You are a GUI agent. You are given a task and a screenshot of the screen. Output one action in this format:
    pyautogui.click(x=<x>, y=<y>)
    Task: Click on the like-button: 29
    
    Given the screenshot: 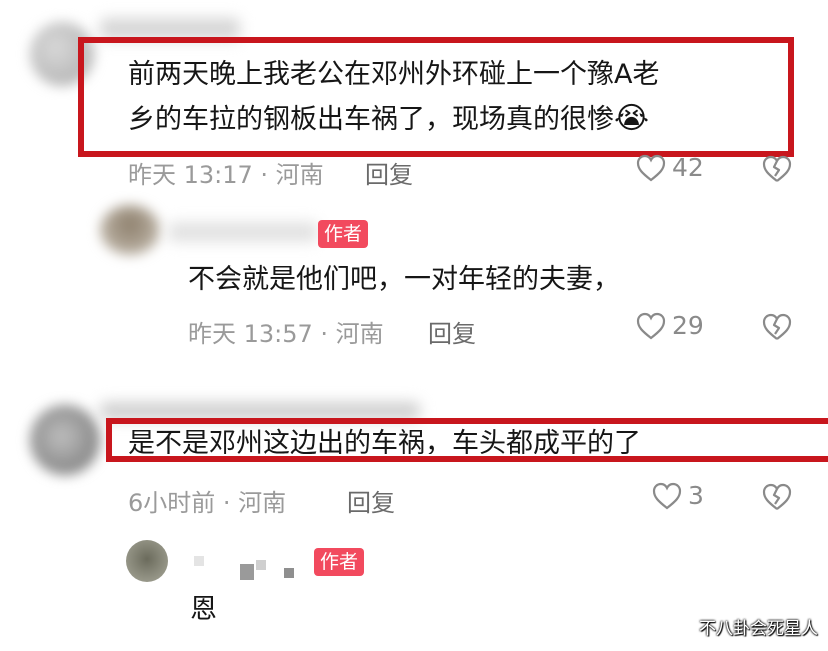 What is the action you would take?
    pyautogui.click(x=670, y=325)
    